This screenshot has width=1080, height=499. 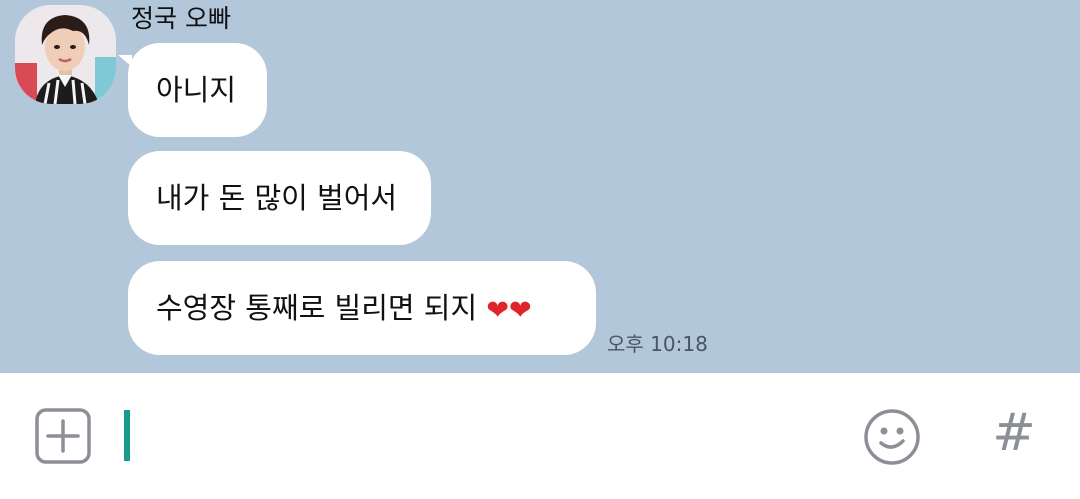 I want to click on message-bubble: 수영장 통째로 빌리면 되지 ❤❤, so click(x=362, y=308).